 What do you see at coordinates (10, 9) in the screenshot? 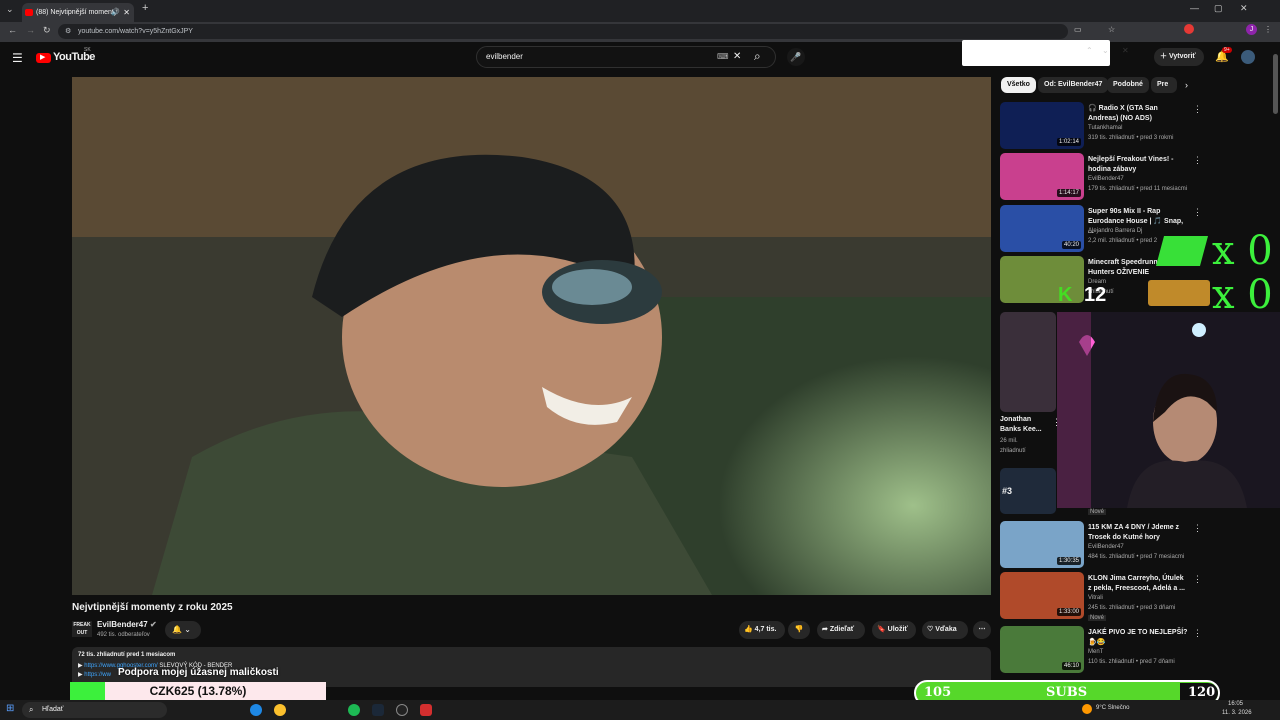
I see `tab-list-icon: ⌄` at bounding box center [10, 9].